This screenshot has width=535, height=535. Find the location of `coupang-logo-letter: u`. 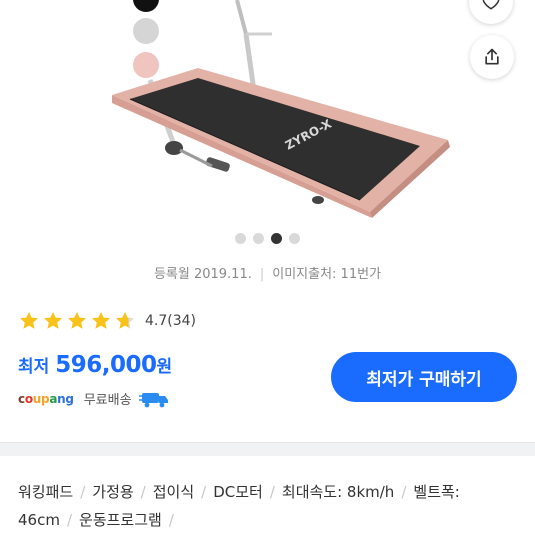

coupang-logo-letter: u is located at coordinates (37, 398).